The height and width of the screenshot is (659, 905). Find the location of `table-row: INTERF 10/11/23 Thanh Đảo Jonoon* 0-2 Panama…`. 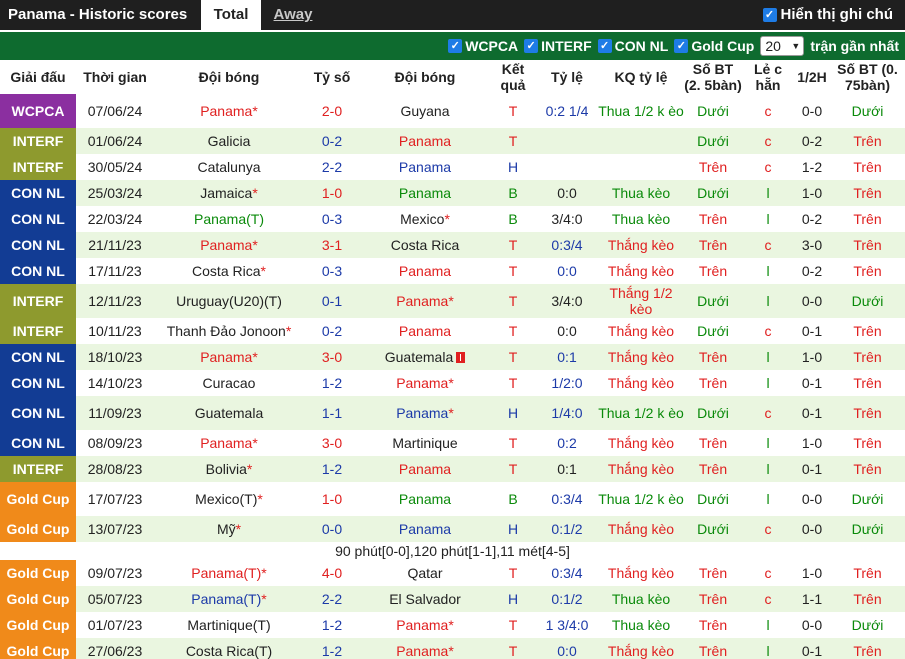

table-row: INTERF 10/11/23 Thanh Đảo Jonoon* 0-2 Panama… is located at coordinates (452, 331).